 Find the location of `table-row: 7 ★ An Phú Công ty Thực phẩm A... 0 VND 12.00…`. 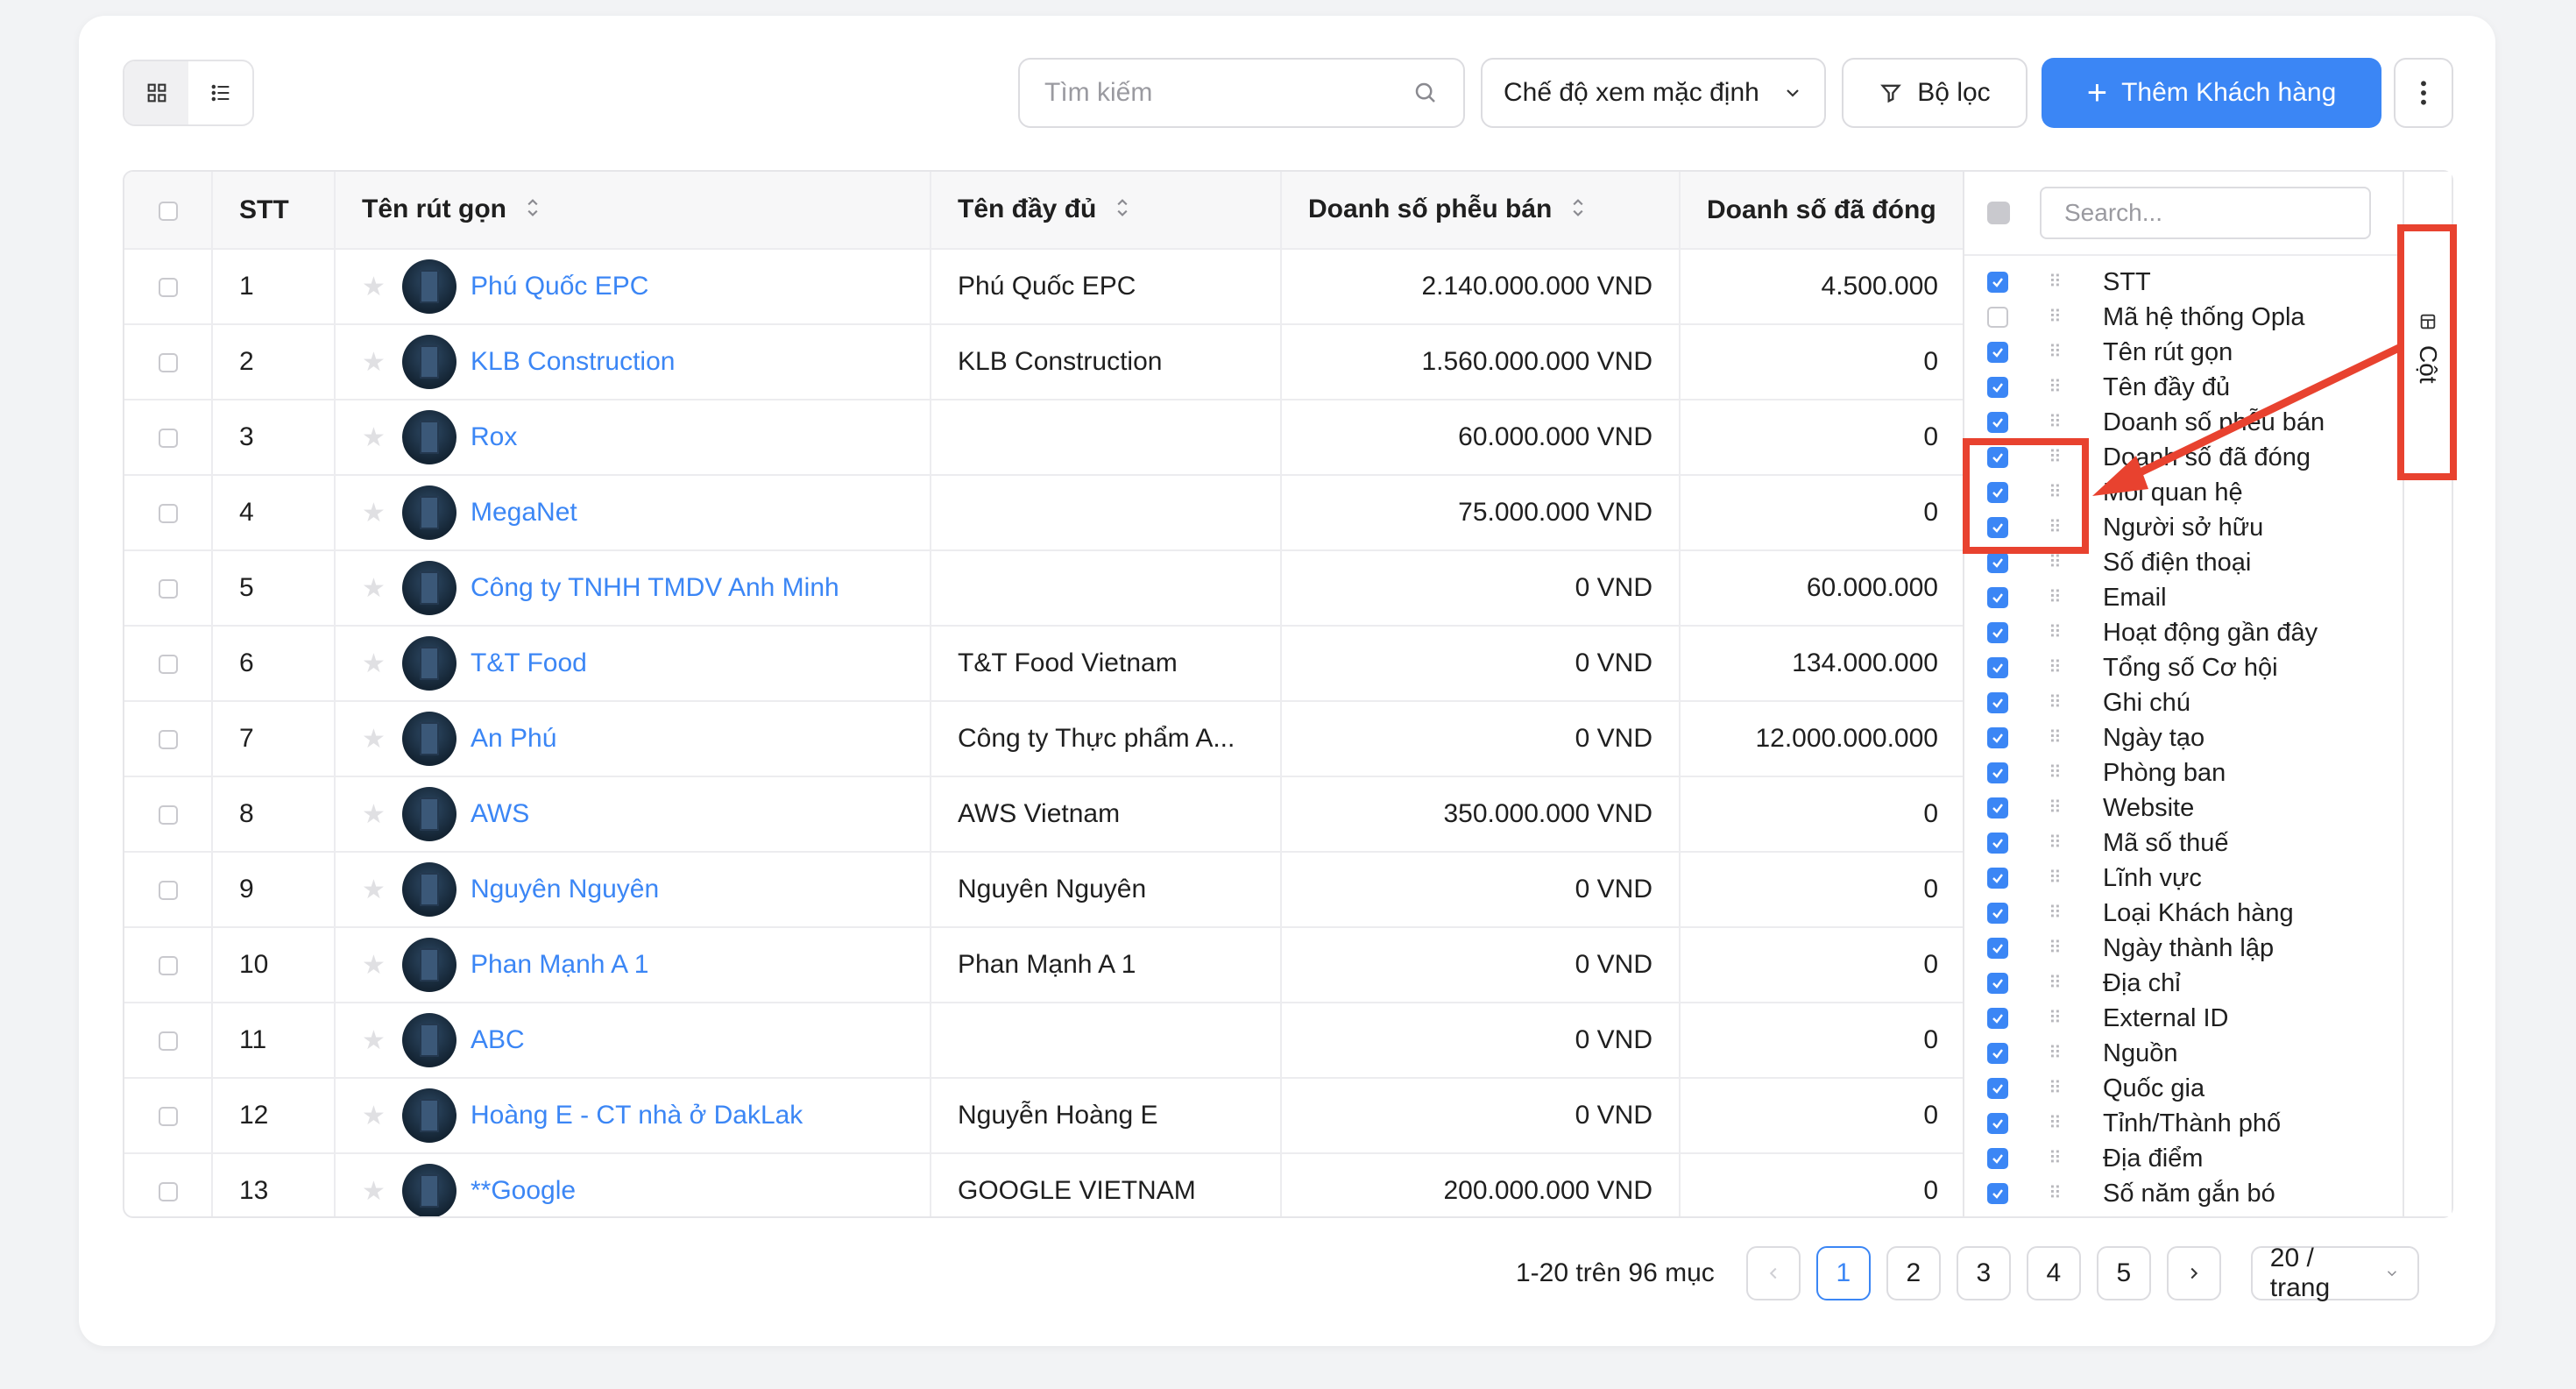

table-row: 7 ★ An Phú Công ty Thực phẩm A... 0 VND 12.00… is located at coordinates (1044, 739).